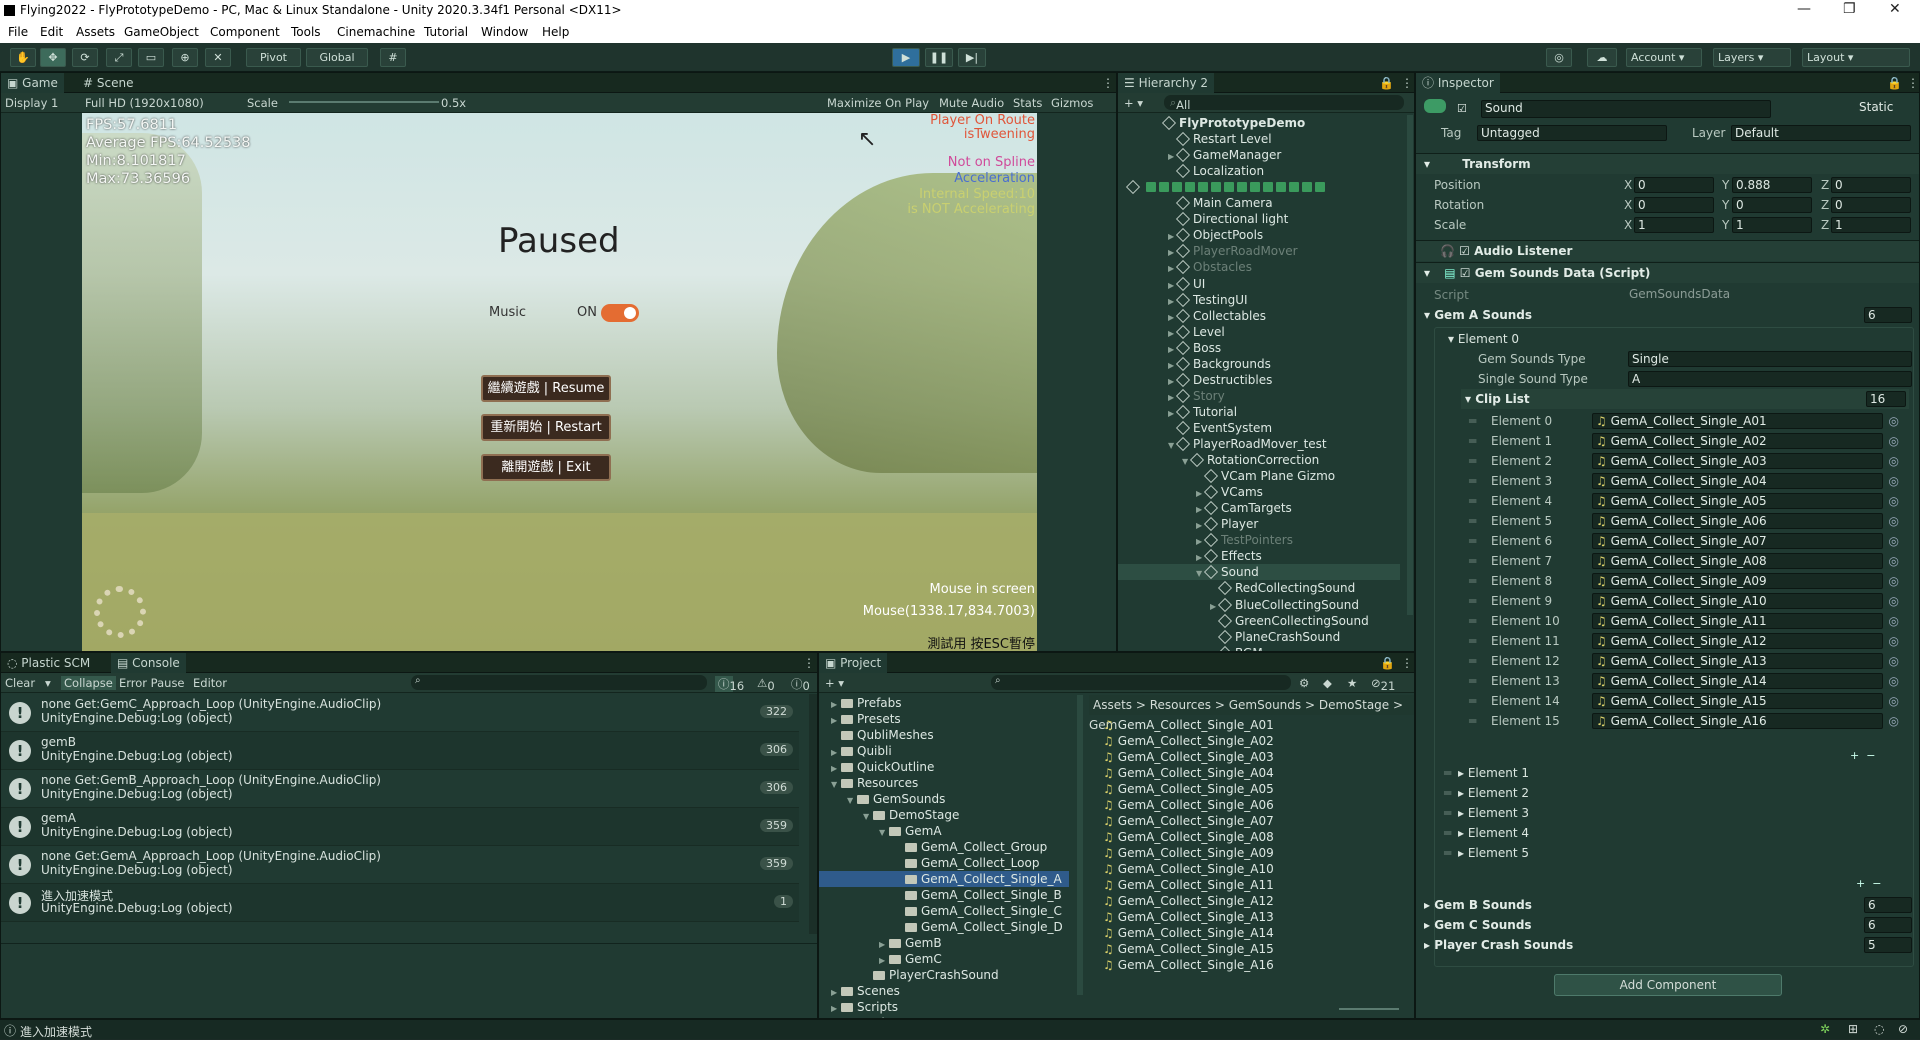  Describe the element at coordinates (1664, 57) in the screenshot. I see `account-dropdown: Account ▾` at that location.